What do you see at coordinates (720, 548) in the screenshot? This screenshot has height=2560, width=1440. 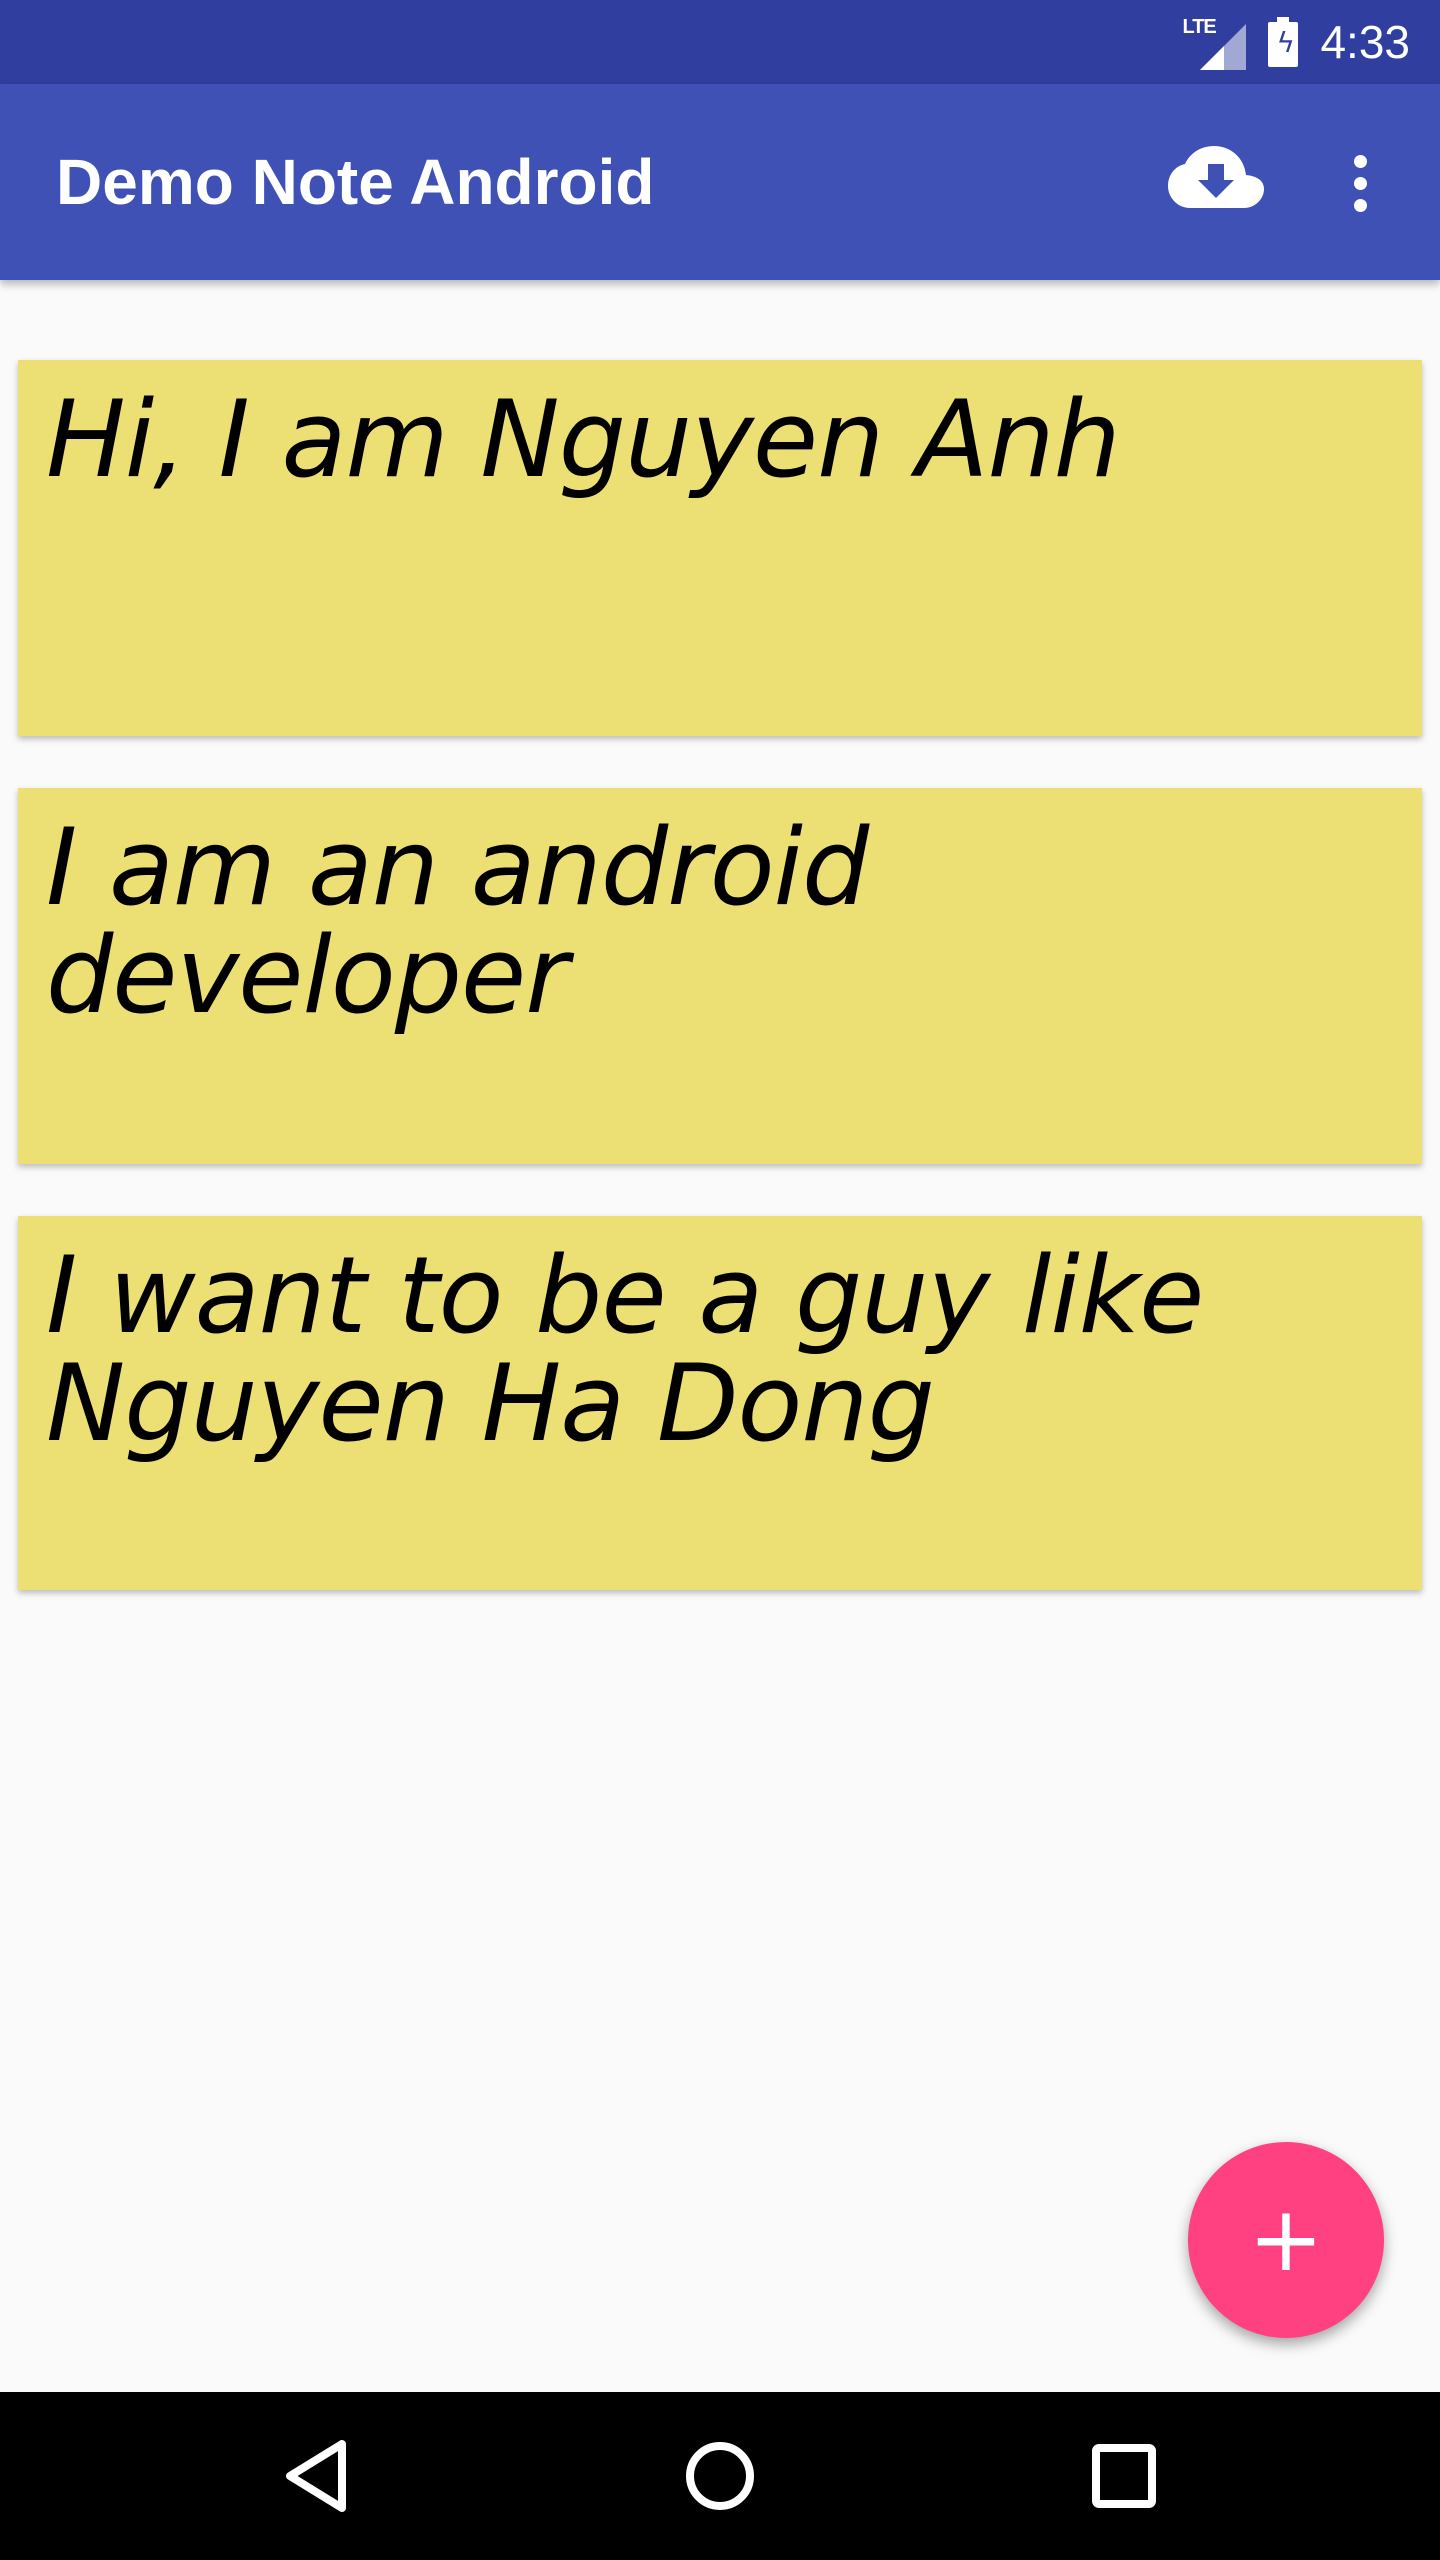 I see `note-card: Hi, I am Nguyen Anh` at bounding box center [720, 548].